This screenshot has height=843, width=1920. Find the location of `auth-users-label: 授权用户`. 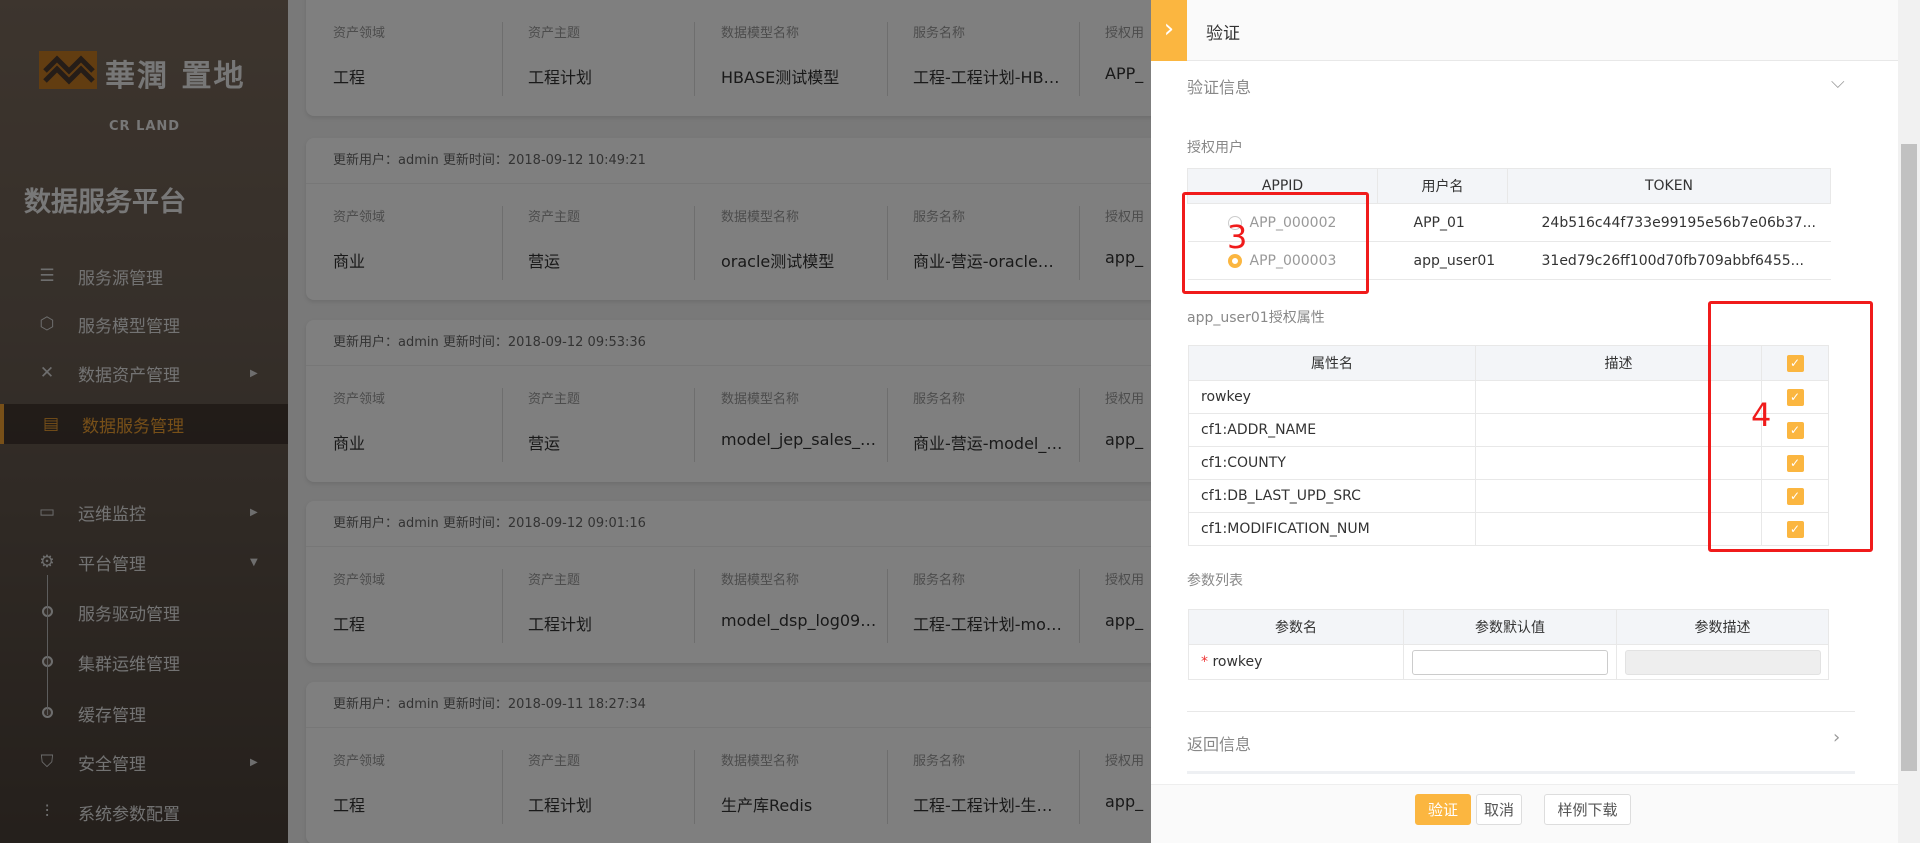

auth-users-label: 授权用户 is located at coordinates (1215, 148).